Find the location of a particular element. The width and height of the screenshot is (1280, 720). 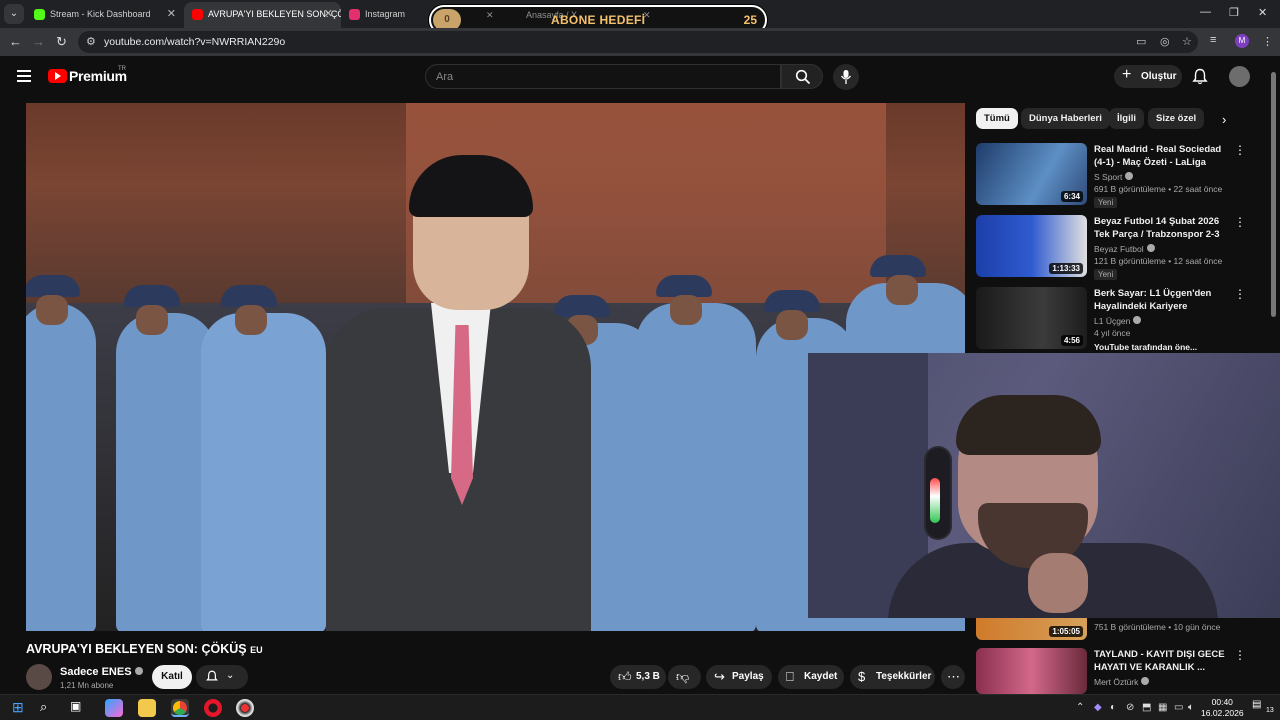

task-view-icon: ▣ is located at coordinates (79, 708).